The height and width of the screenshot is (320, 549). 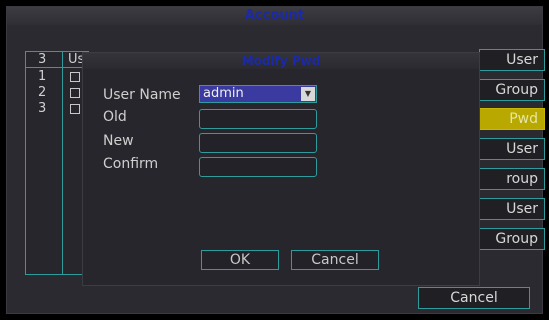 What do you see at coordinates (512, 119) in the screenshot?
I see `modify-pwd-button: Pwd` at bounding box center [512, 119].